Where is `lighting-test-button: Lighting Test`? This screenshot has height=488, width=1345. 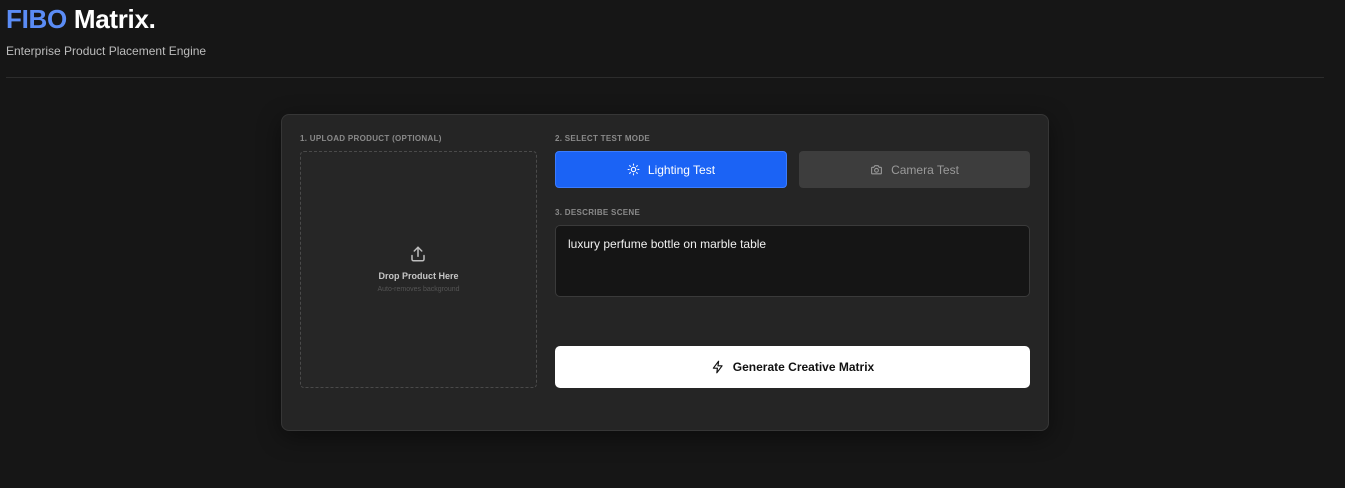 lighting-test-button: Lighting Test is located at coordinates (671, 169).